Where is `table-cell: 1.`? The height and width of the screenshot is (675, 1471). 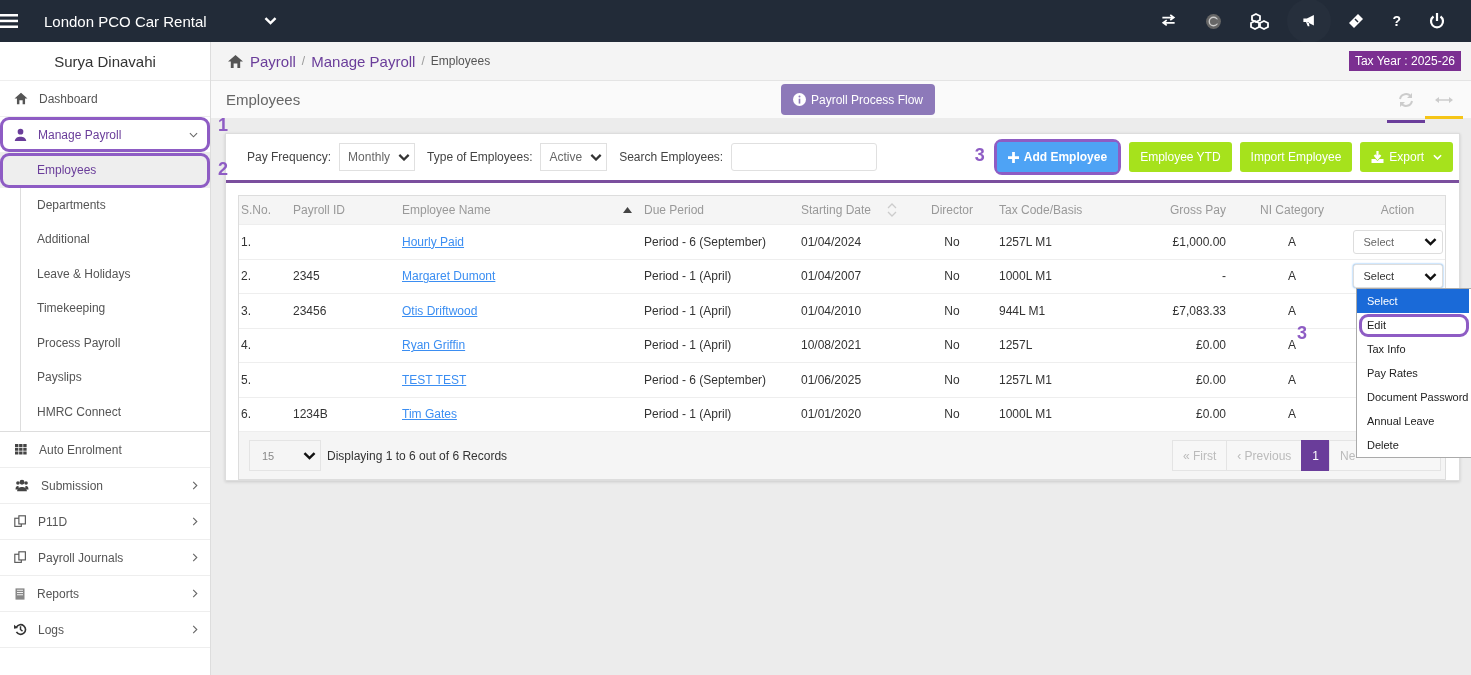
table-cell: 1. is located at coordinates (246, 241).